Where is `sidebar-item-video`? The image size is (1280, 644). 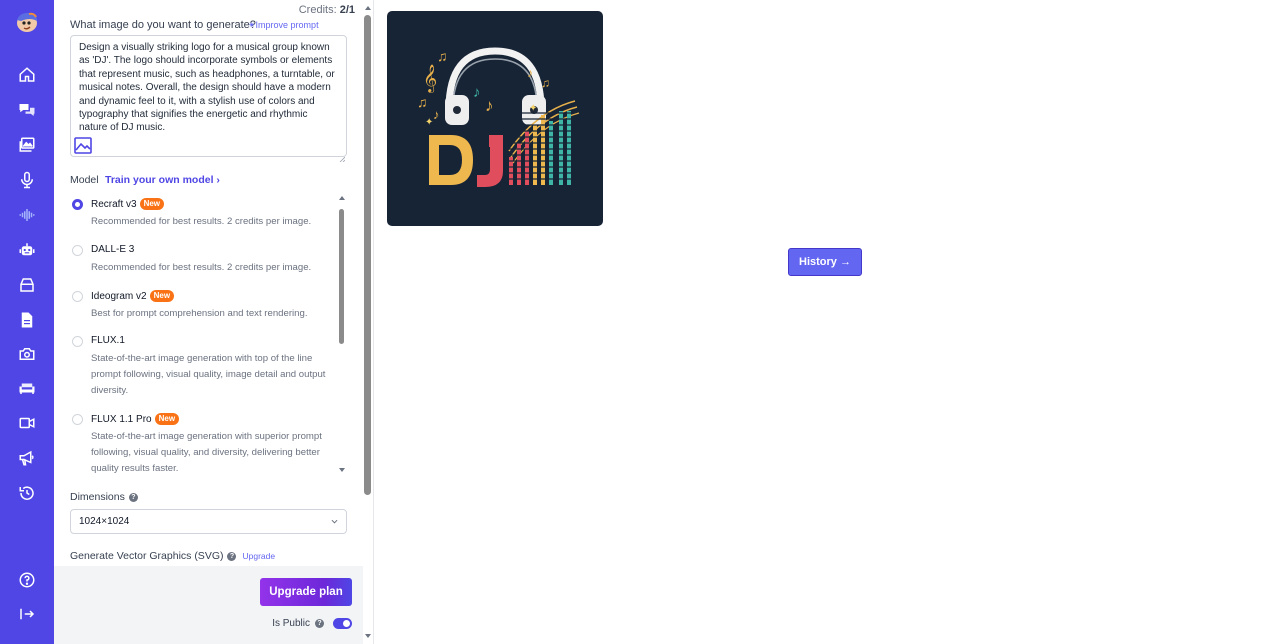 sidebar-item-video is located at coordinates (27, 423).